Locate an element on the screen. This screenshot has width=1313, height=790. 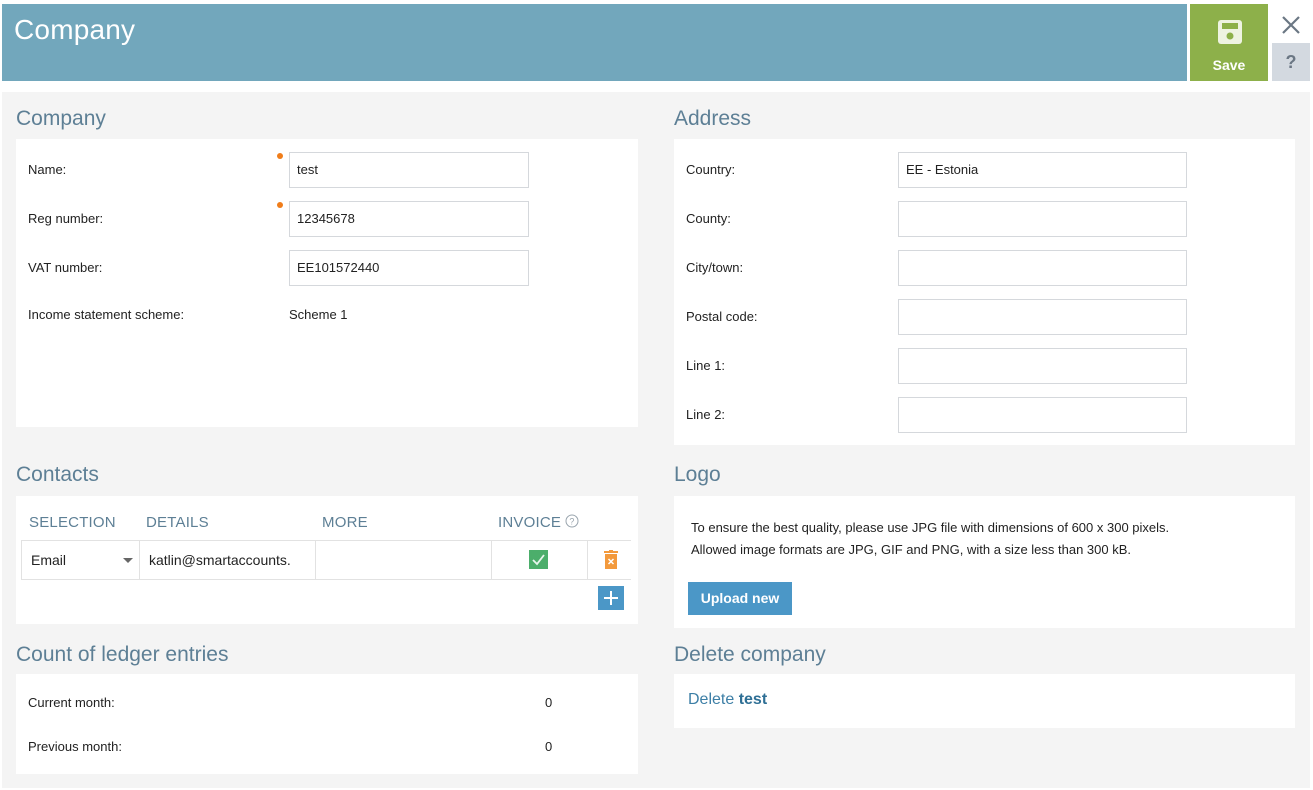
country-label: Country: is located at coordinates (711, 169).